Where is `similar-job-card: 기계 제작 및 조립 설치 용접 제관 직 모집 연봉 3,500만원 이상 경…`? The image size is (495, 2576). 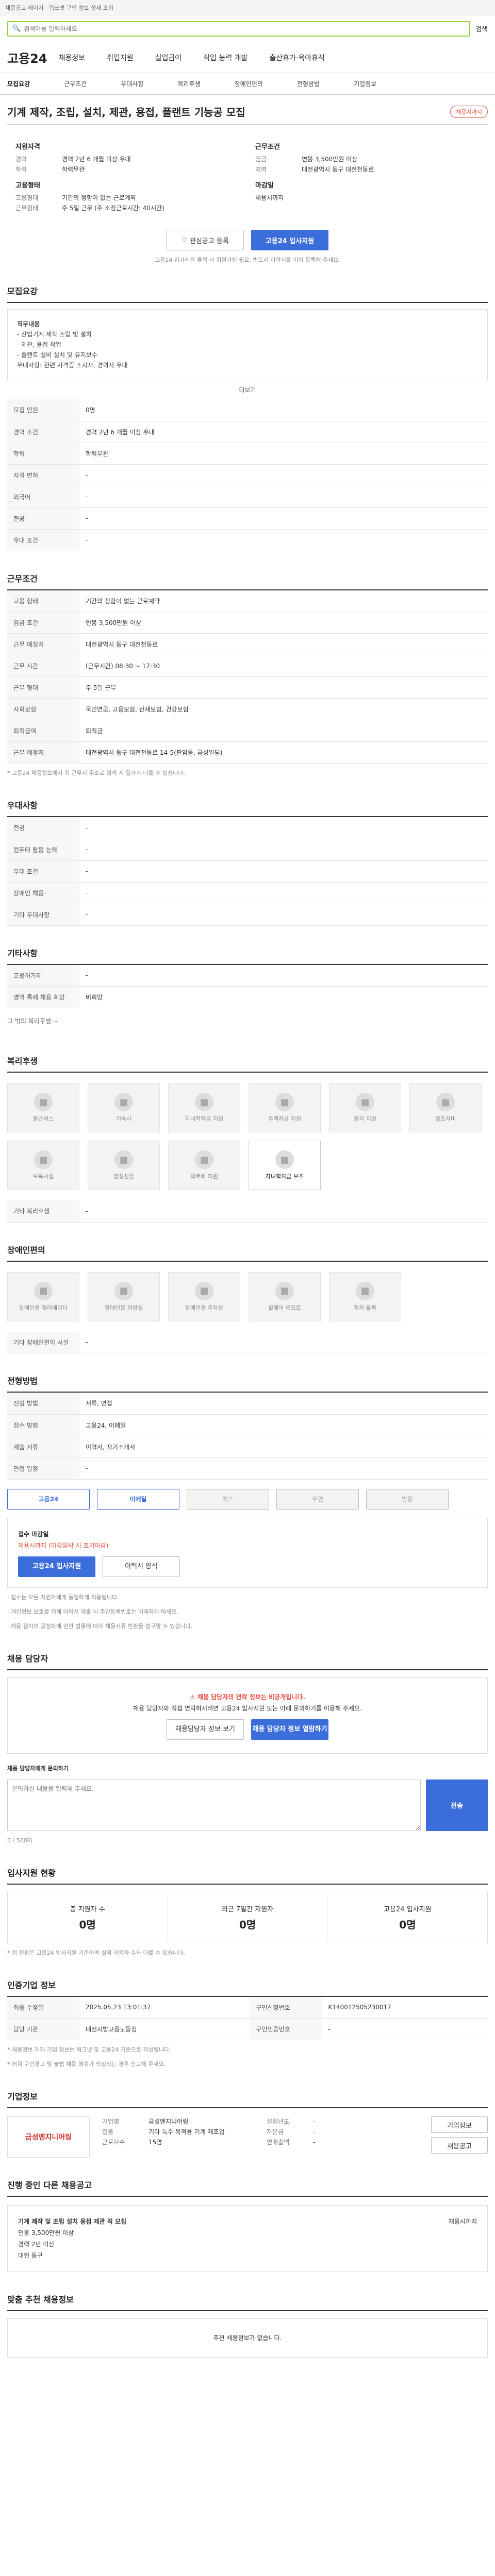
similar-job-card: 기계 제작 및 조립 설치 용접 제관 직 모집 연봉 3,500만원 이상 경… is located at coordinates (247, 2238).